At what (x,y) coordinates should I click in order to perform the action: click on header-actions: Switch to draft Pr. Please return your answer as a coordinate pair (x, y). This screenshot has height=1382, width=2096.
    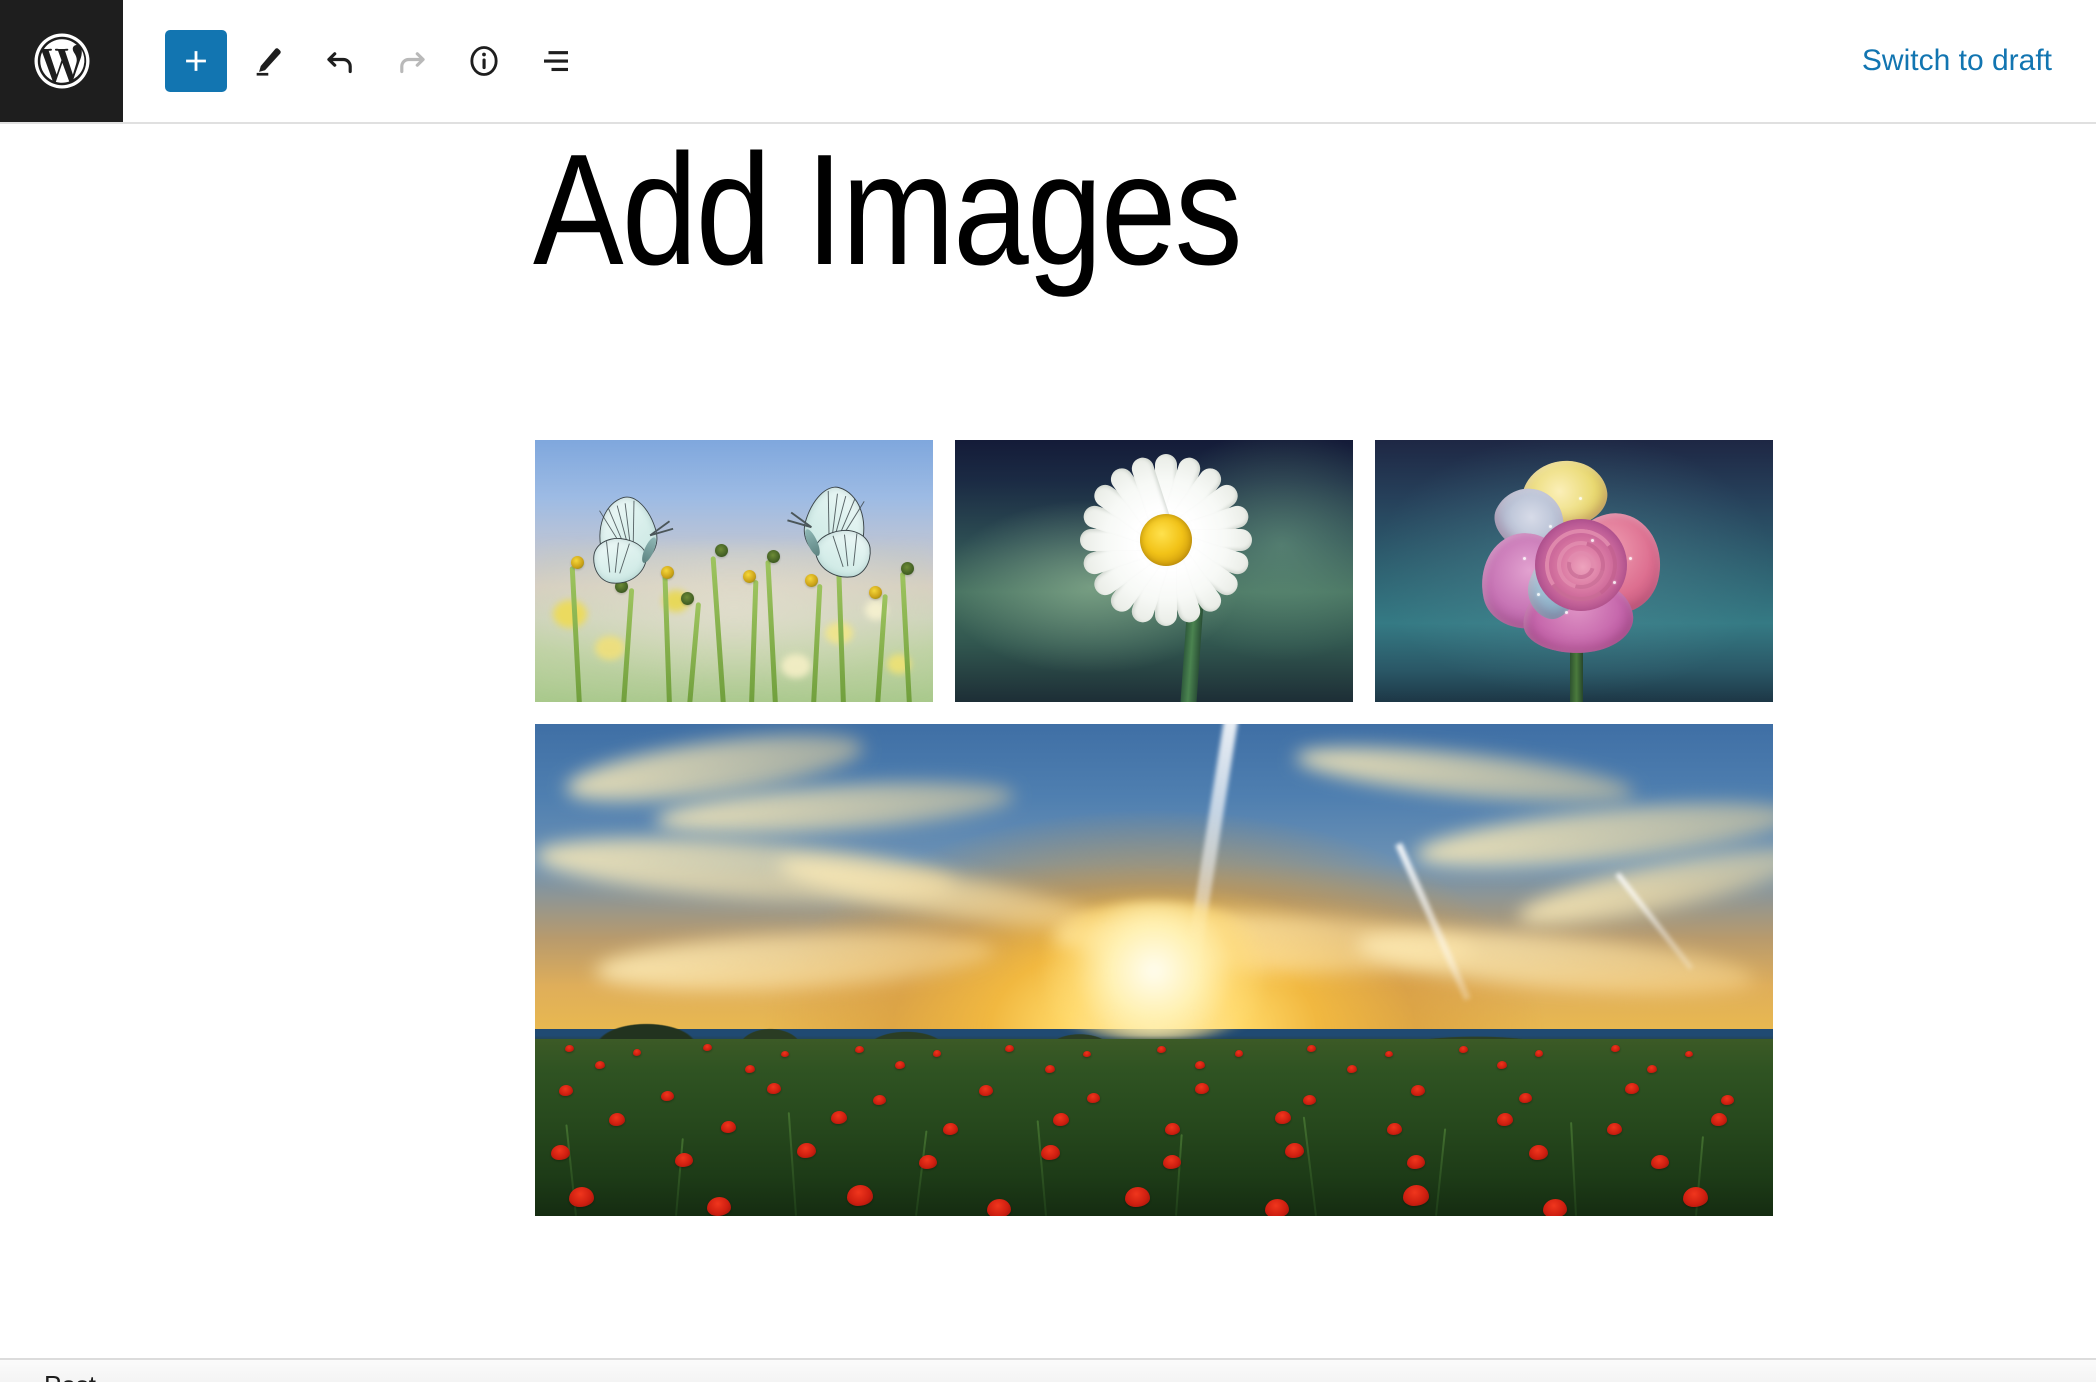
    Looking at the image, I should click on (1977, 61).